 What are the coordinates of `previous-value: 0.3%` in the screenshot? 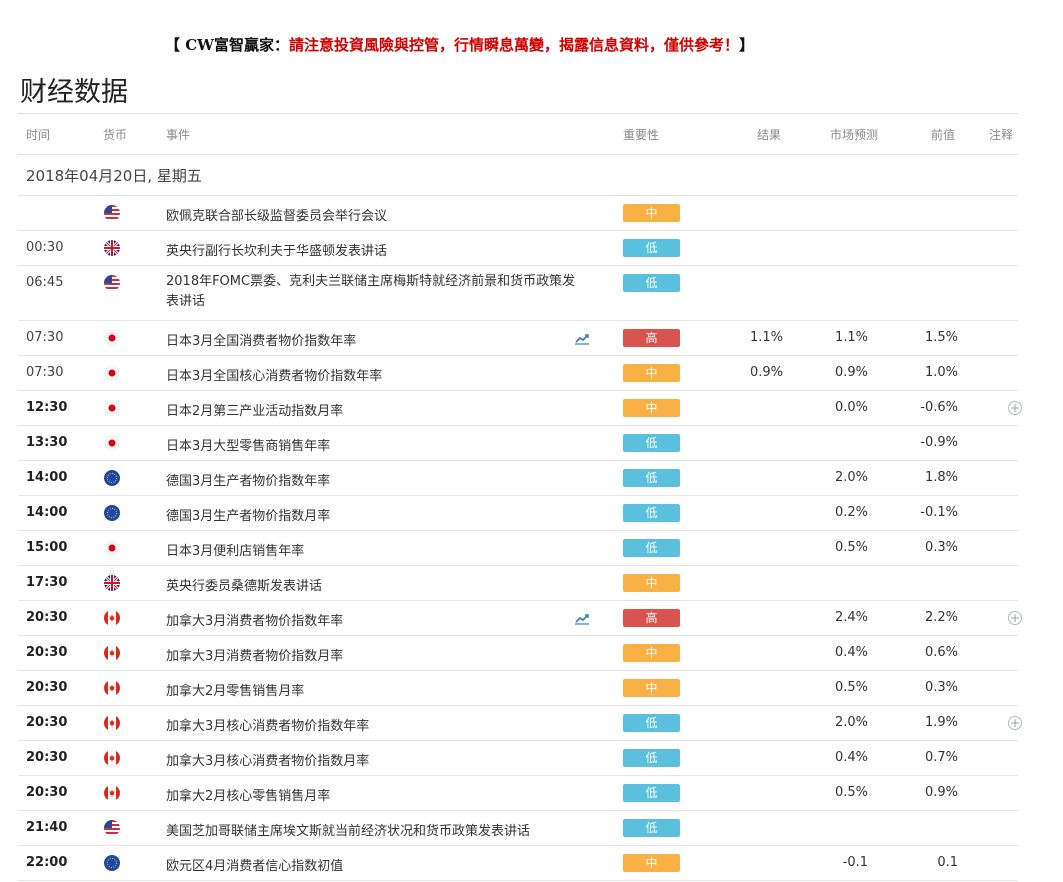 It's located at (941, 547).